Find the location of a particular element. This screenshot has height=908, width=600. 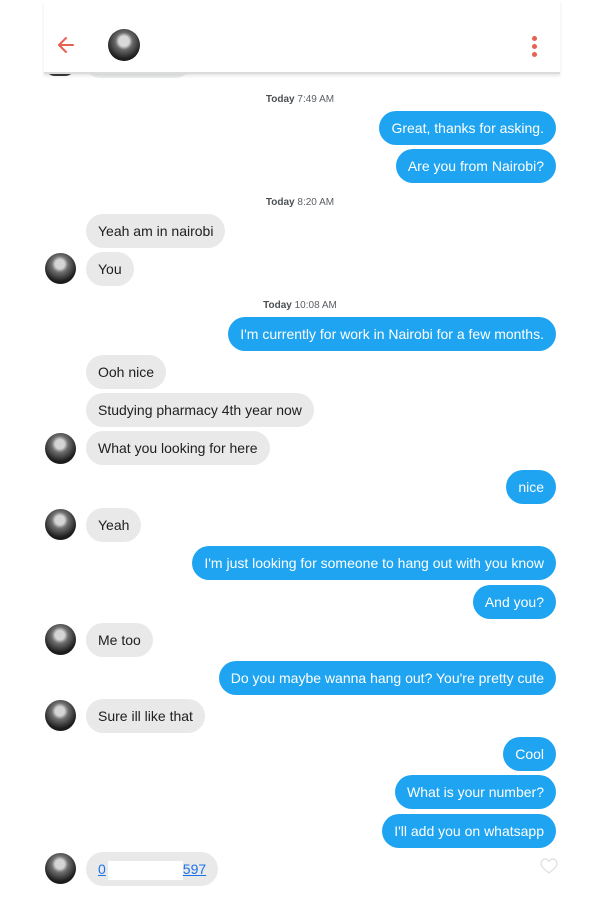

incoming-message: Studying pharmacy 4th year now is located at coordinates (200, 410).